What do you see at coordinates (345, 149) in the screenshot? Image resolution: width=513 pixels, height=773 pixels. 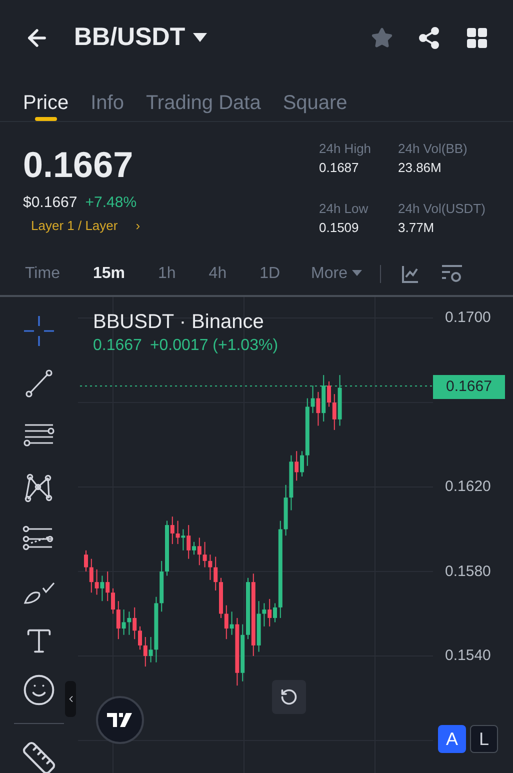 I see `stat-label: 24h High` at bounding box center [345, 149].